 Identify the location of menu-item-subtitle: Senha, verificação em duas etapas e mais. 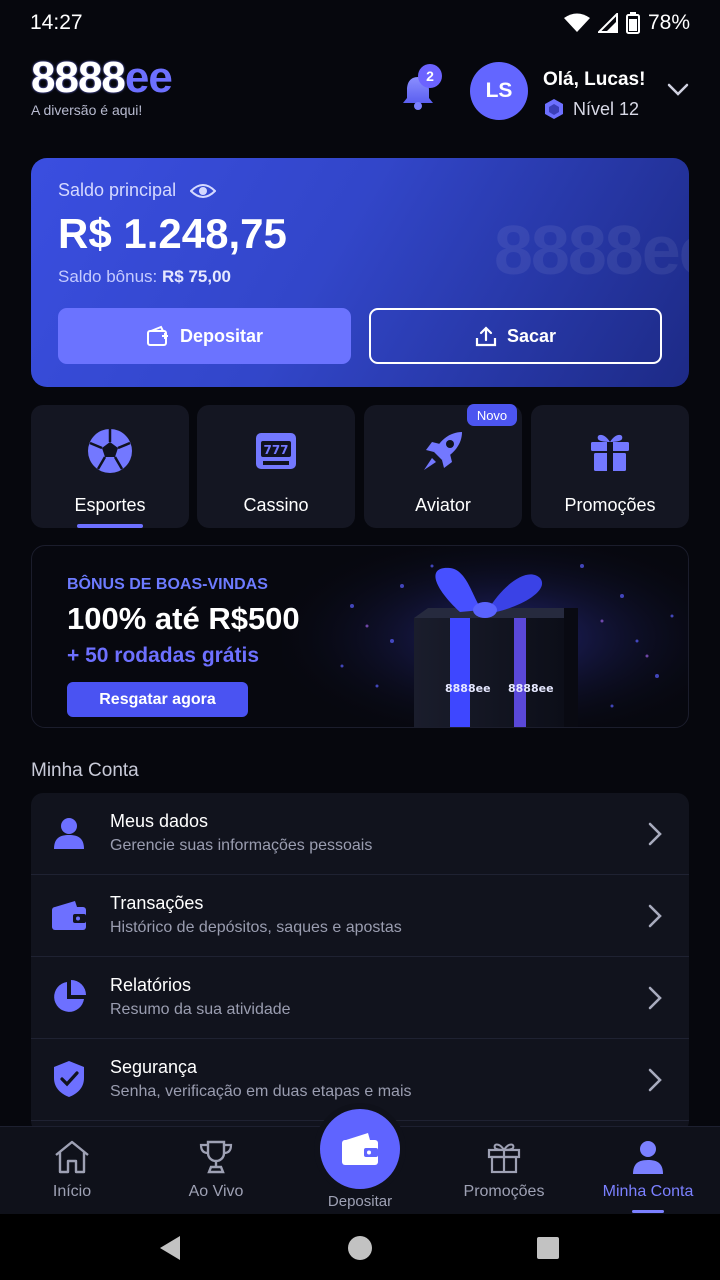
(261, 1091).